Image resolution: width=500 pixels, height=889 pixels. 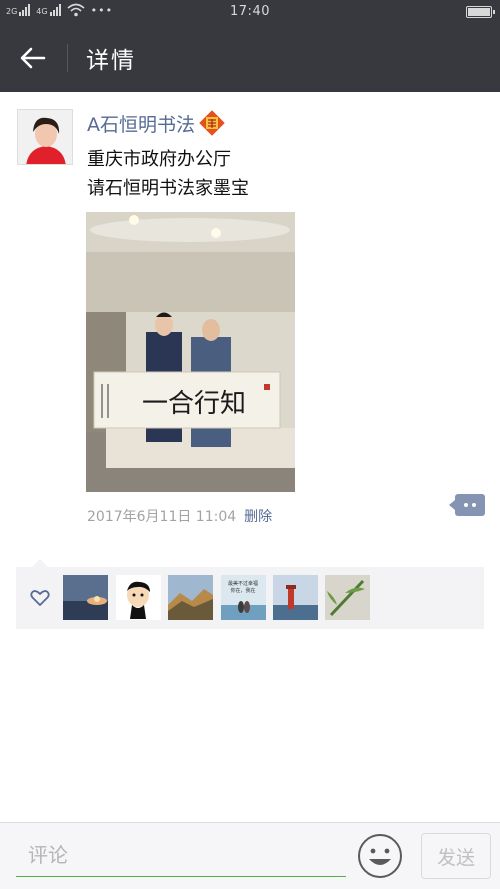 I want to click on likes-panel: 最美不过幸福 你在，我在, so click(x=250, y=594).